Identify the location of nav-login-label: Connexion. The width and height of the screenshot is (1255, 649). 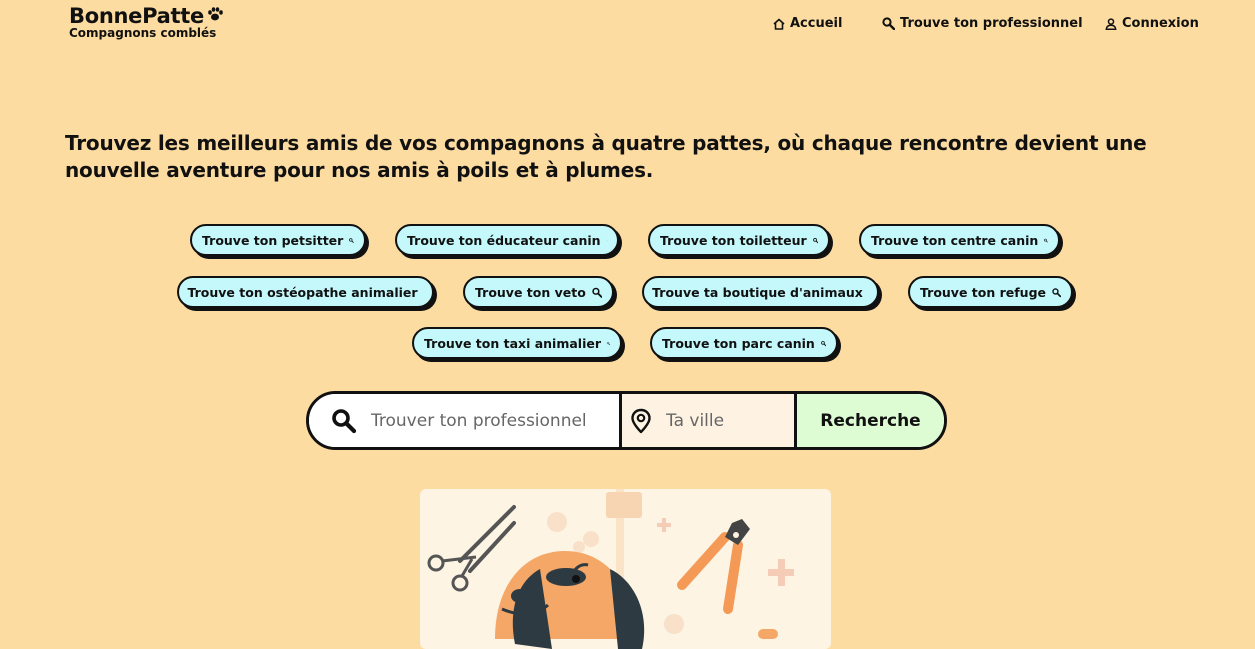
(1160, 23).